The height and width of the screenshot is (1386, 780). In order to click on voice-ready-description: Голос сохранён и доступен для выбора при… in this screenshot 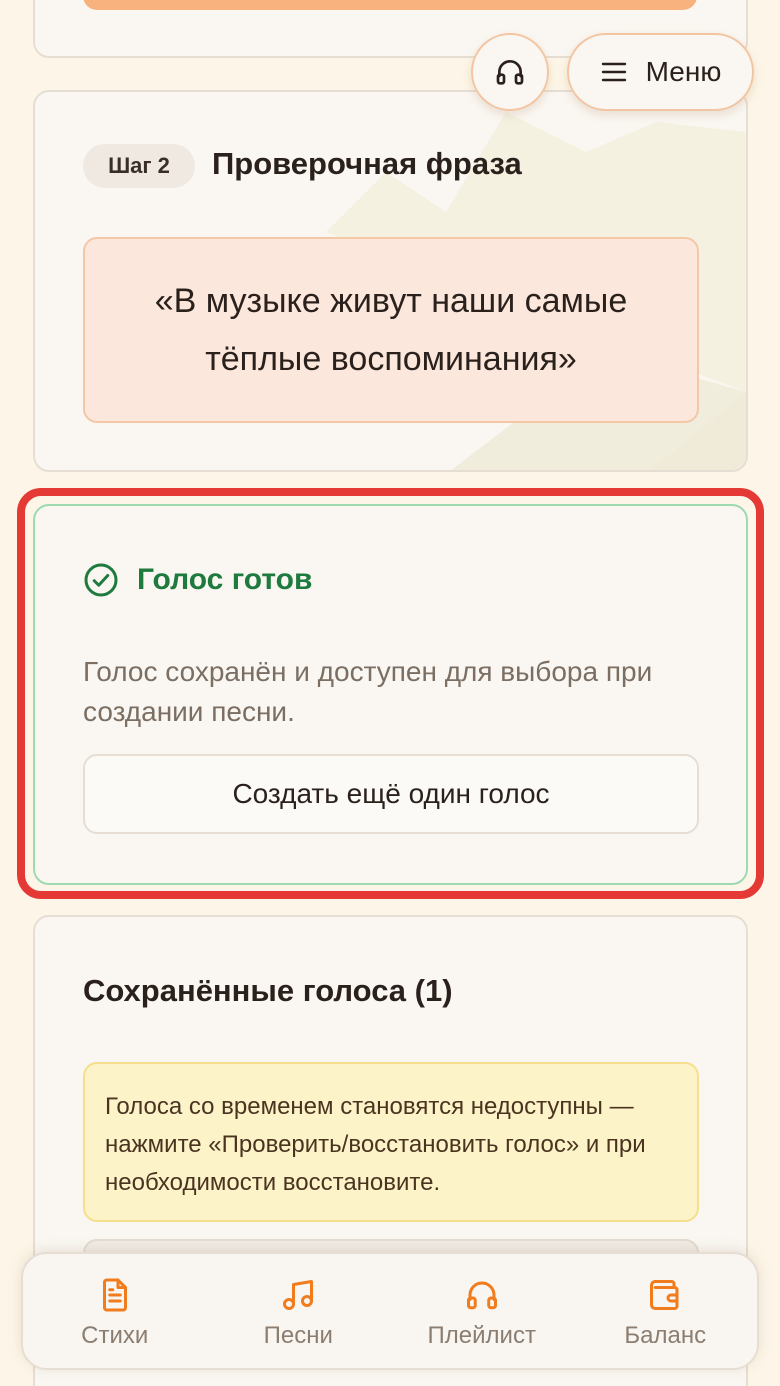, I will do `click(368, 691)`.